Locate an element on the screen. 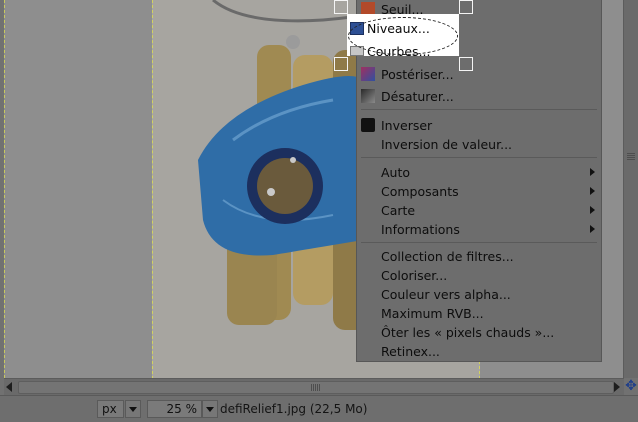 The width and height of the screenshot is (638, 422). unit-selector: px is located at coordinates (110, 409).